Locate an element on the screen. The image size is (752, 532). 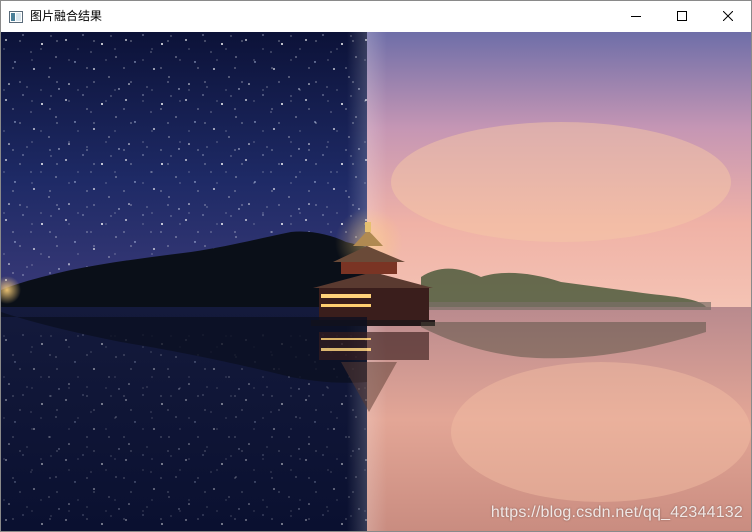
minimize-icon is located at coordinates (636, 16).